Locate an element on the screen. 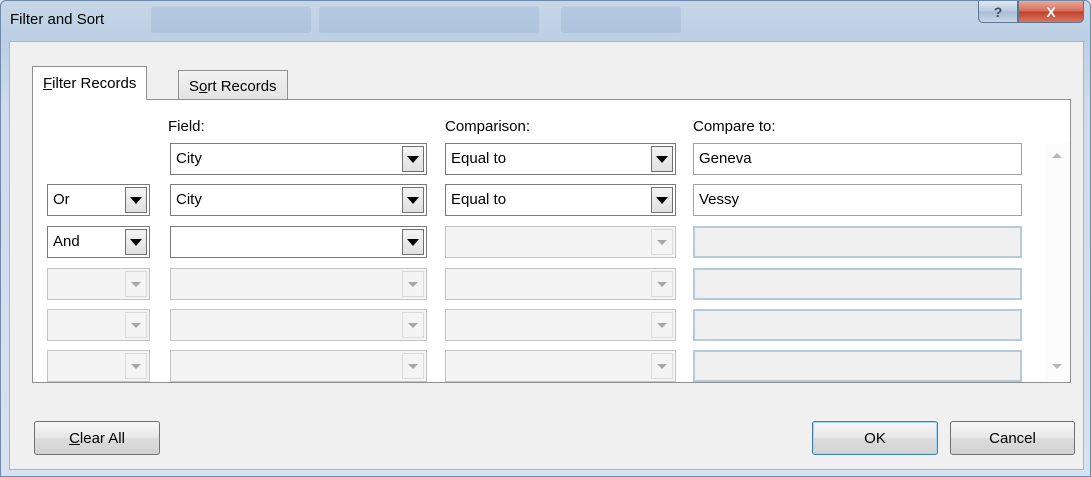 The height and width of the screenshot is (477, 1091). compare-to-value: Vessy is located at coordinates (719, 199).